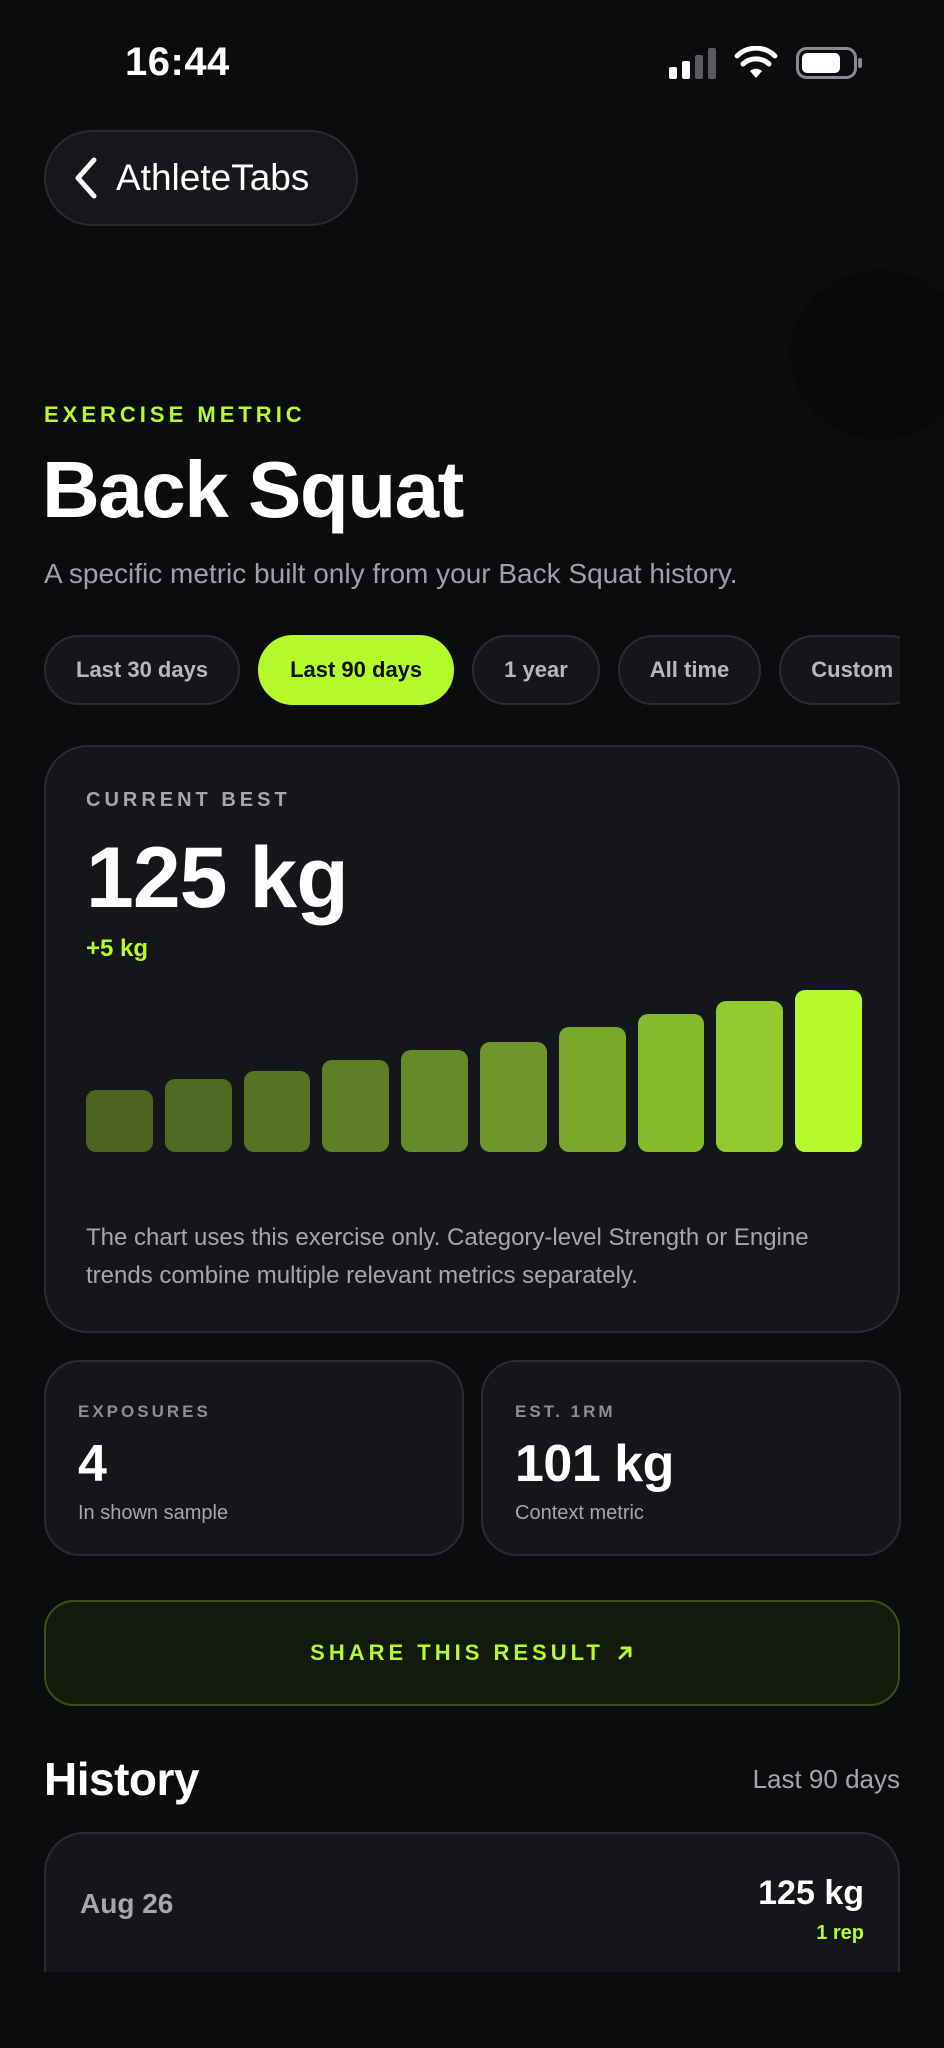 Image resolution: width=944 pixels, height=2048 pixels. I want to click on share-result-button: SHARE THIS RESULT, so click(472, 1653).